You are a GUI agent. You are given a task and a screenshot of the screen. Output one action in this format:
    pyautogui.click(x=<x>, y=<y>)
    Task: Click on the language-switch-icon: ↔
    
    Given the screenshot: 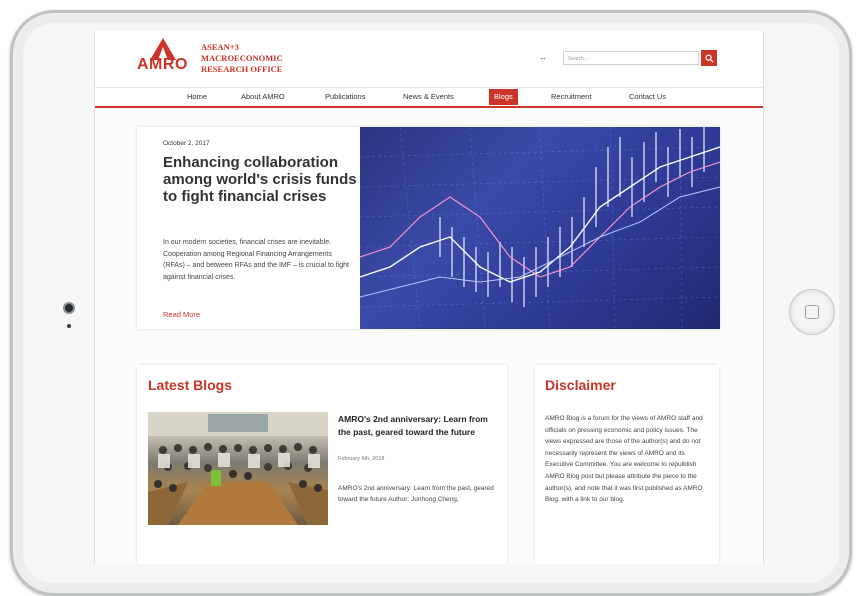 What is the action you would take?
    pyautogui.click(x=543, y=57)
    